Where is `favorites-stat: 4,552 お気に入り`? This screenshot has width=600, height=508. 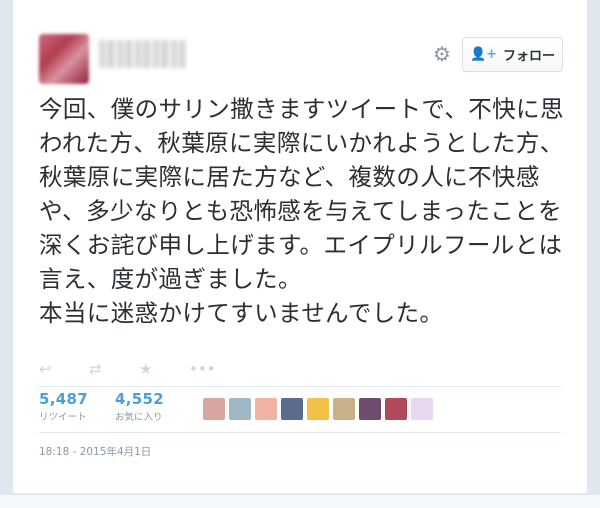
favorites-stat: 4,552 お気に入り is located at coordinates (139, 406).